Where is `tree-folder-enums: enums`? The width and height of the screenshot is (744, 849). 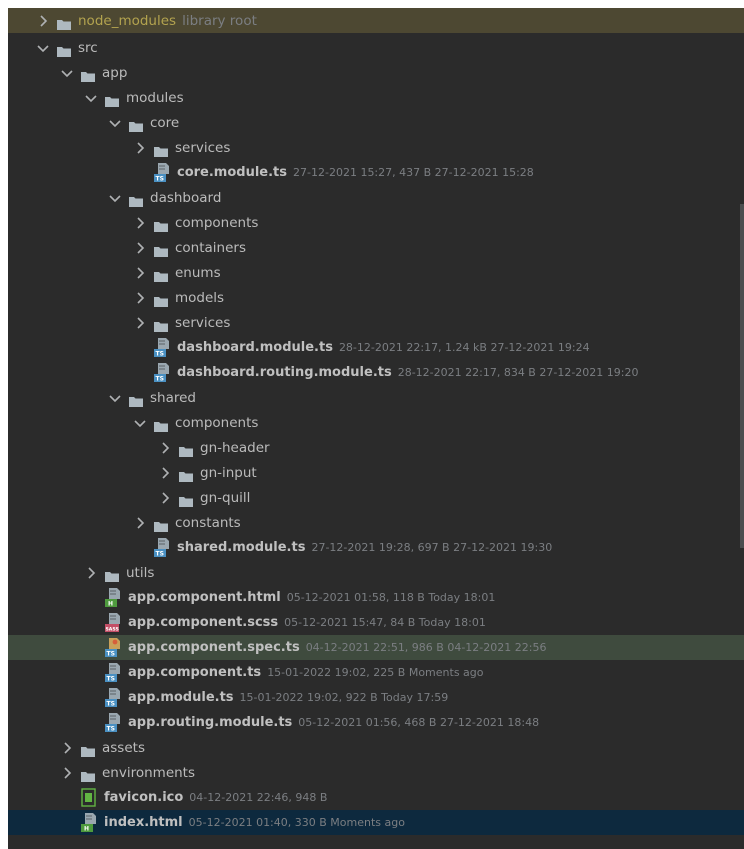
tree-folder-enums: enums is located at coordinates (376, 272).